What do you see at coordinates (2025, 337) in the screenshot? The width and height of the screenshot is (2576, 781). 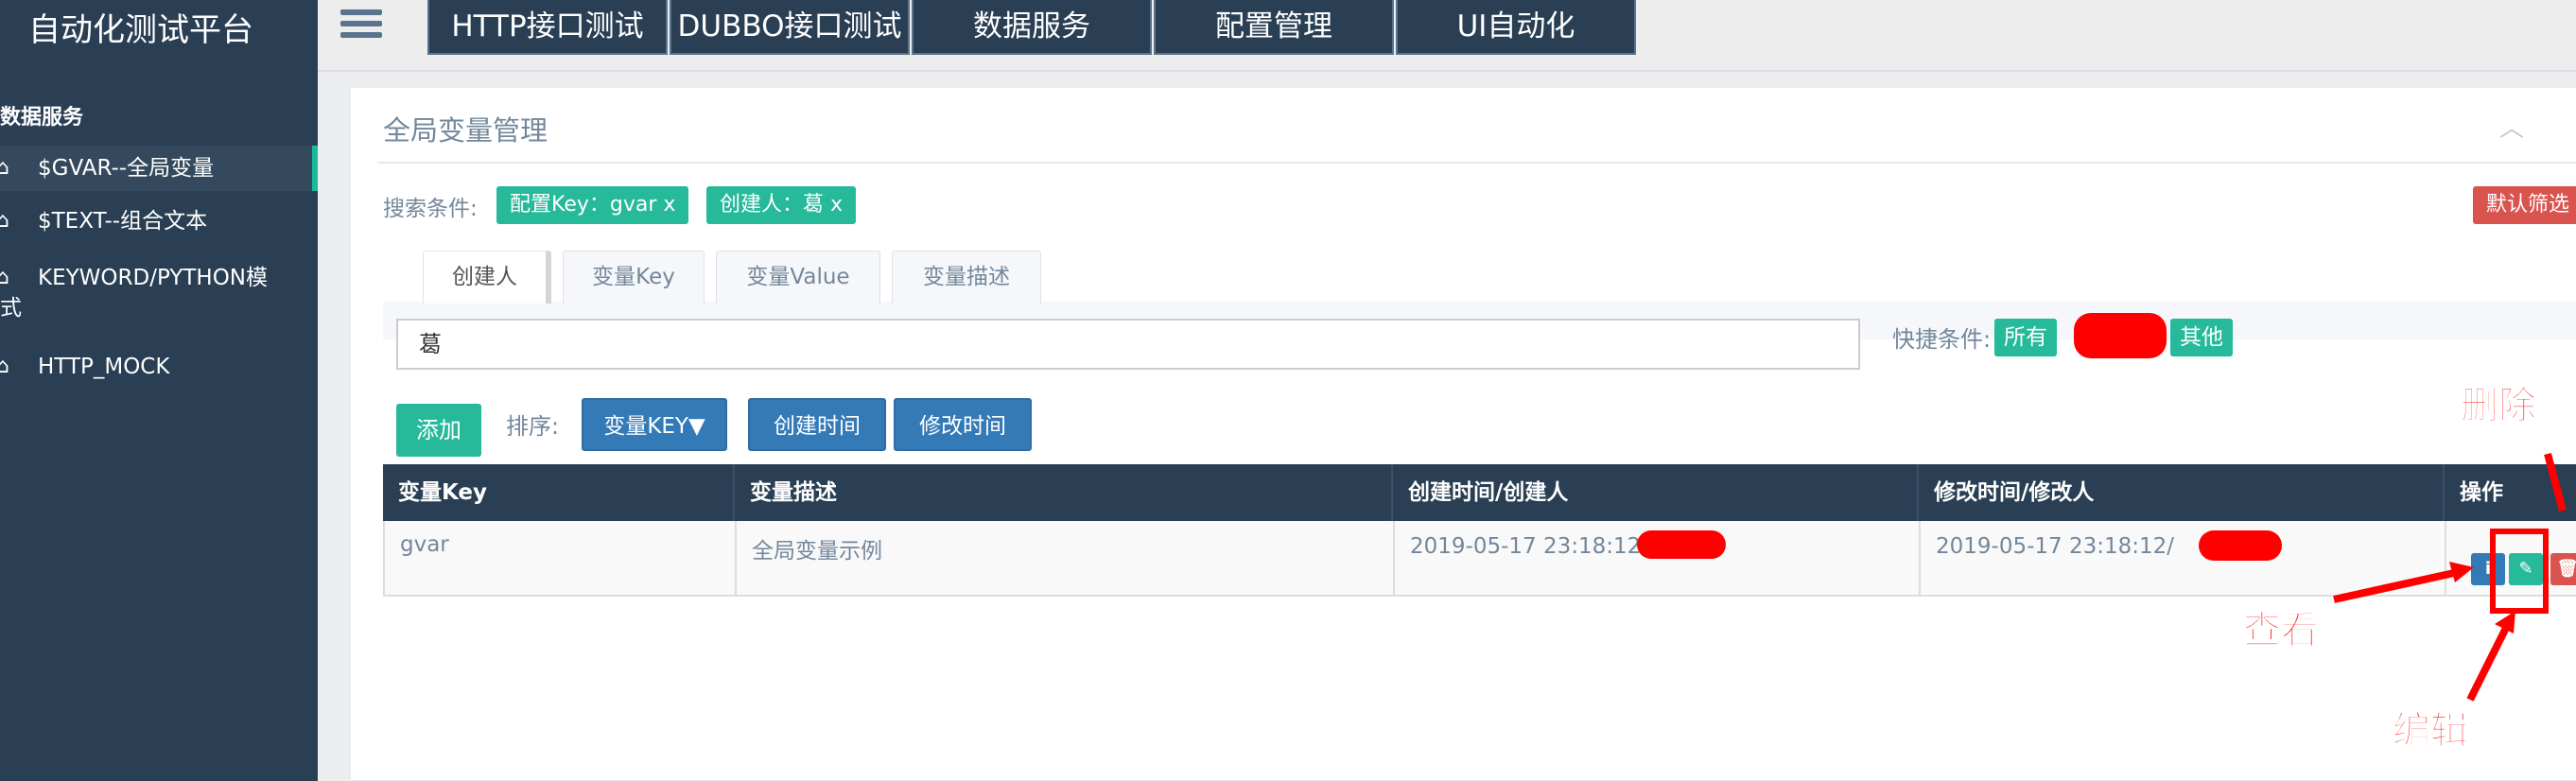 I see `quick-all-button: 所有` at bounding box center [2025, 337].